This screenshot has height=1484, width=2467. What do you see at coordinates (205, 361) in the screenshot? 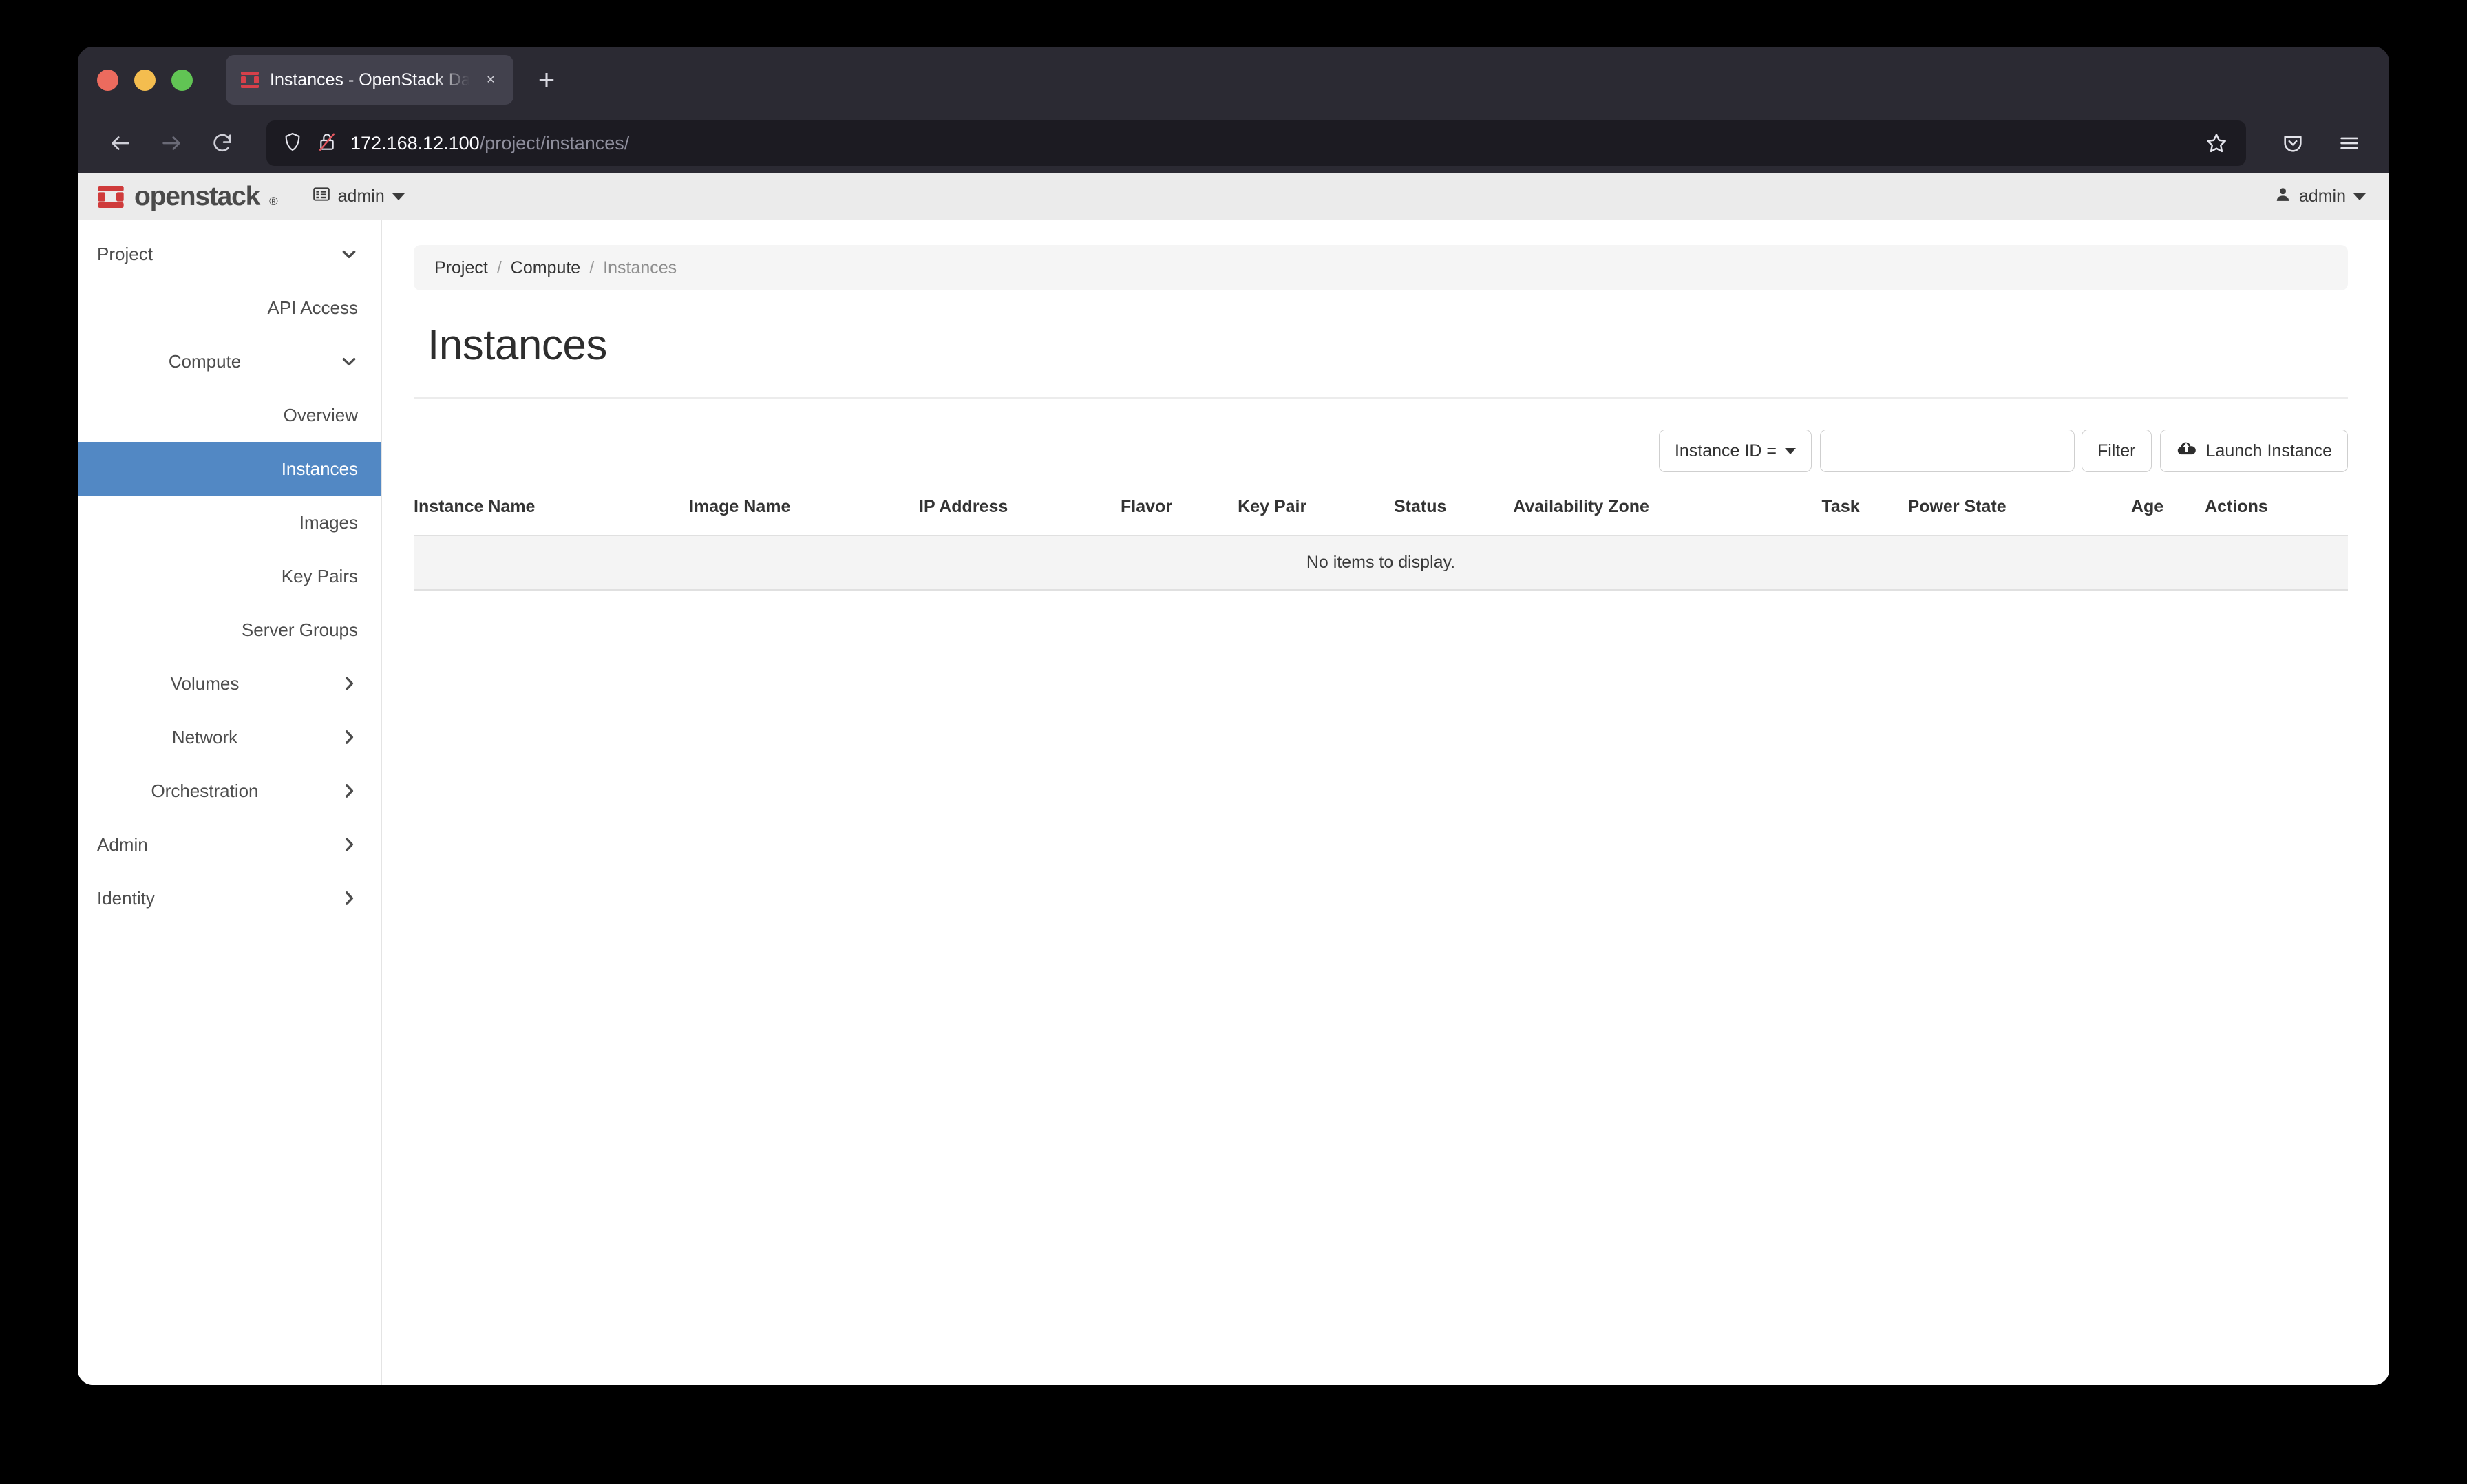
I see `sidebar-item-label: Compute` at bounding box center [205, 361].